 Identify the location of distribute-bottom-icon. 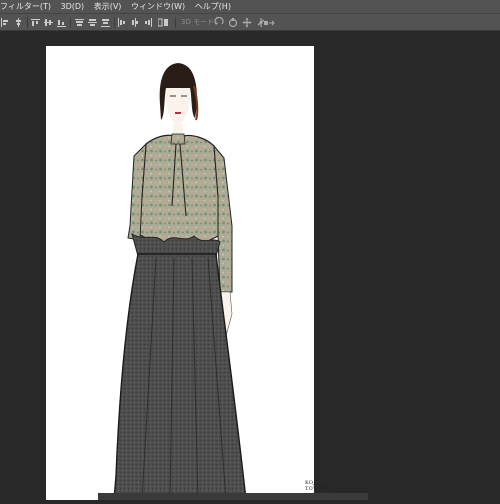
(61, 22).